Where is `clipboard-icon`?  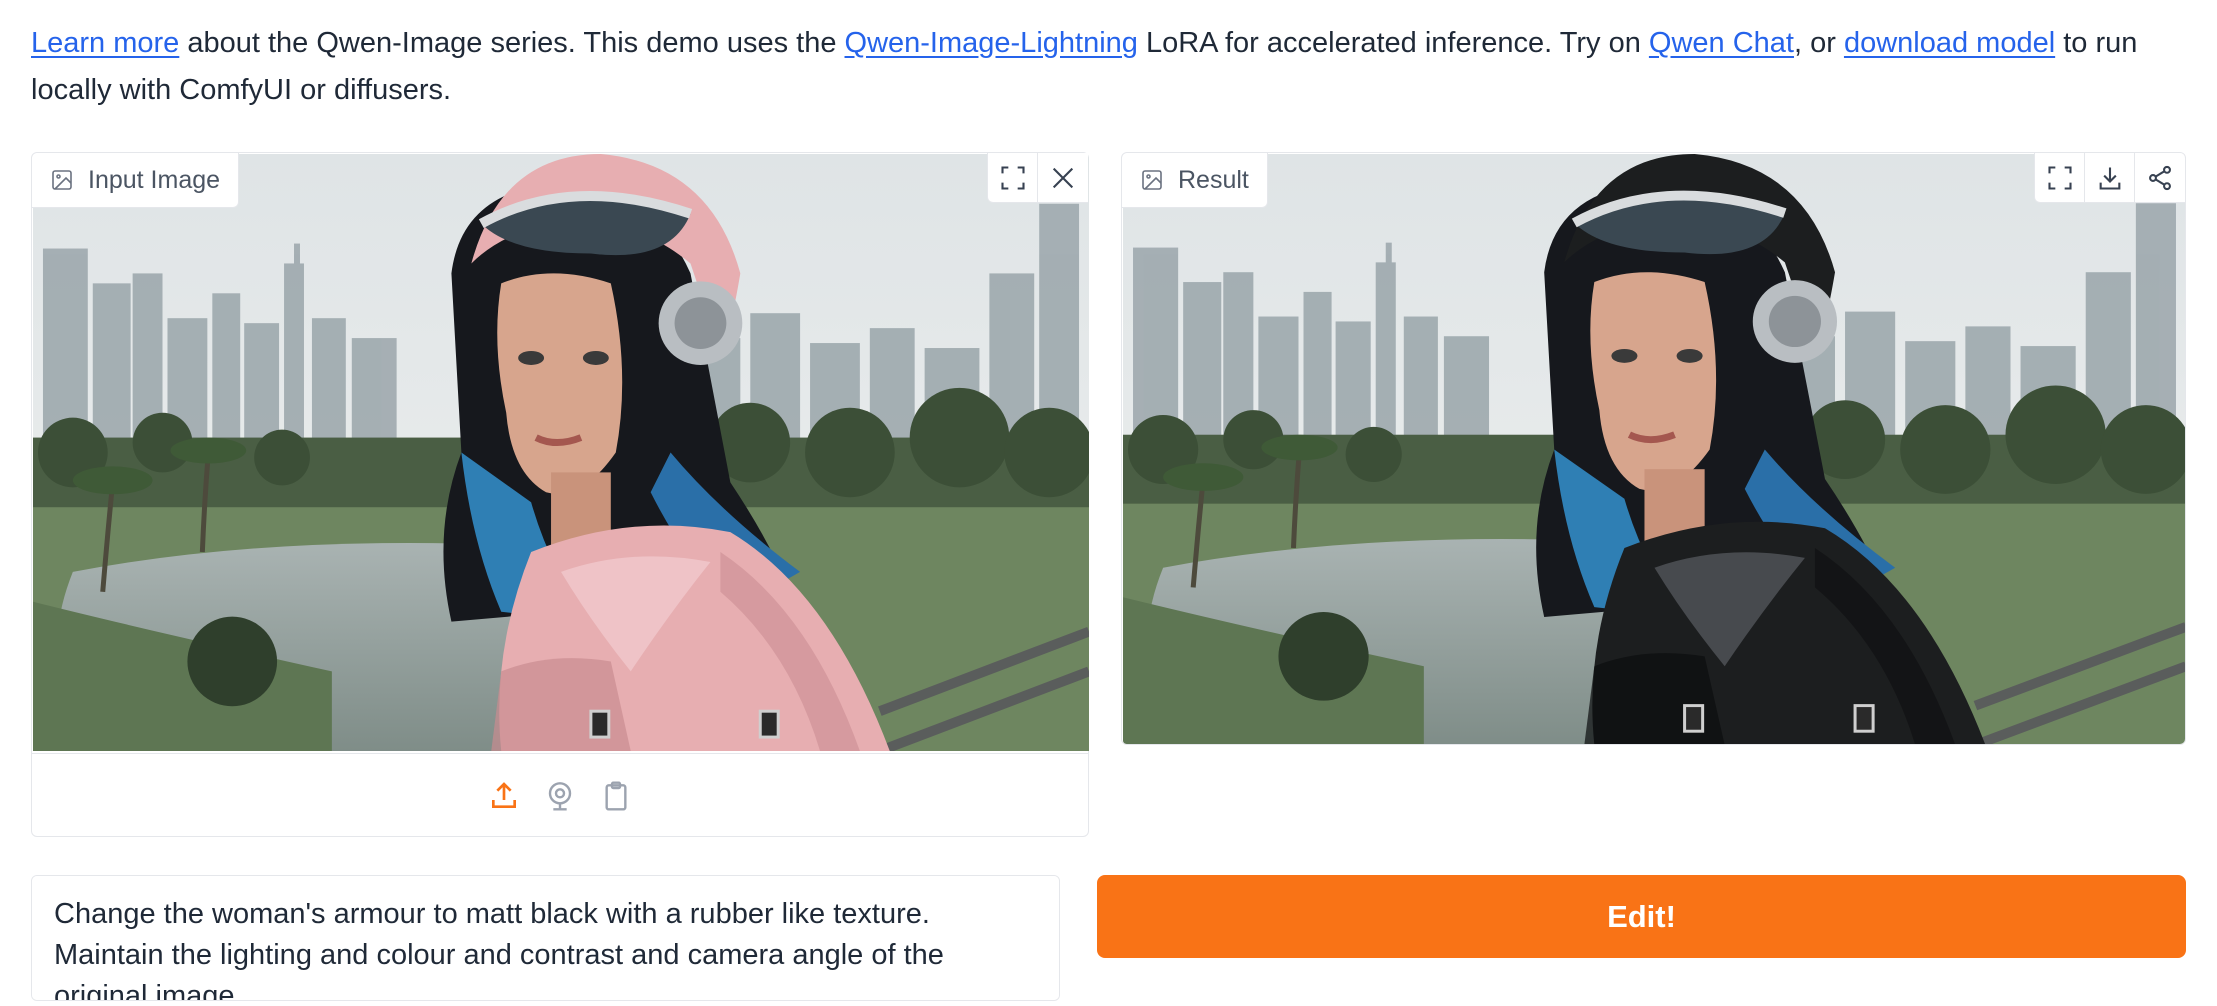
clipboard-icon is located at coordinates (616, 796).